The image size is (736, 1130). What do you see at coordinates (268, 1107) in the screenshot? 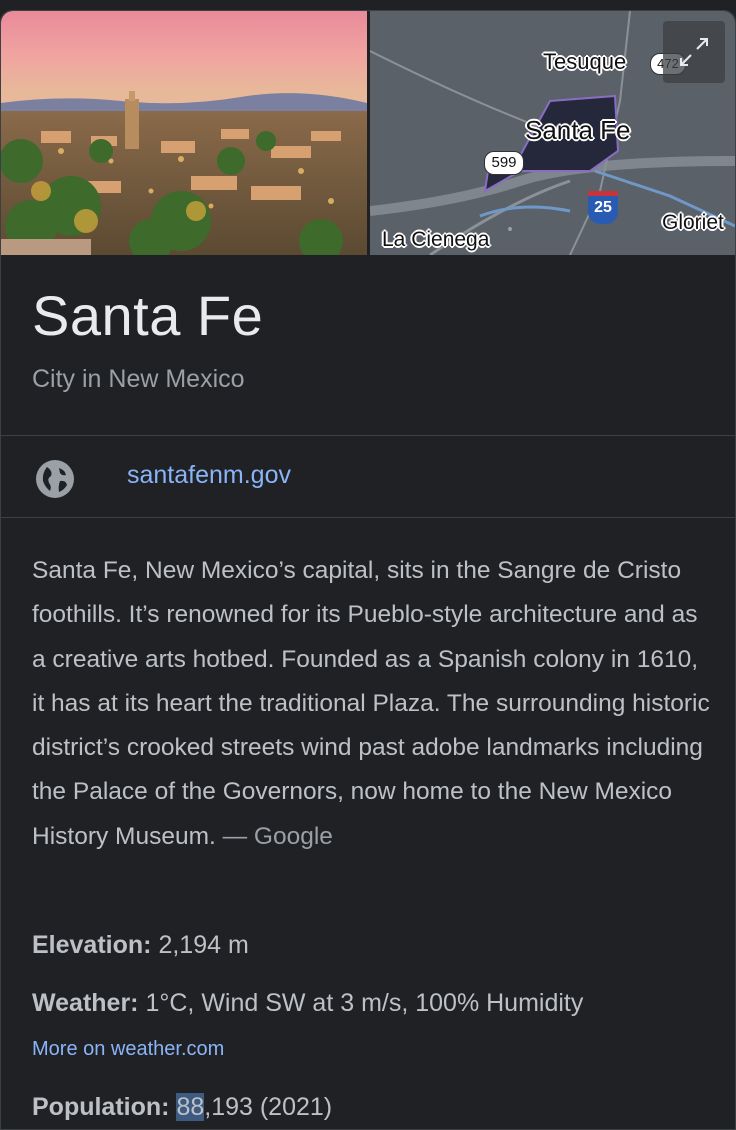
I see `fact-population-value: ,193 (2021)` at bounding box center [268, 1107].